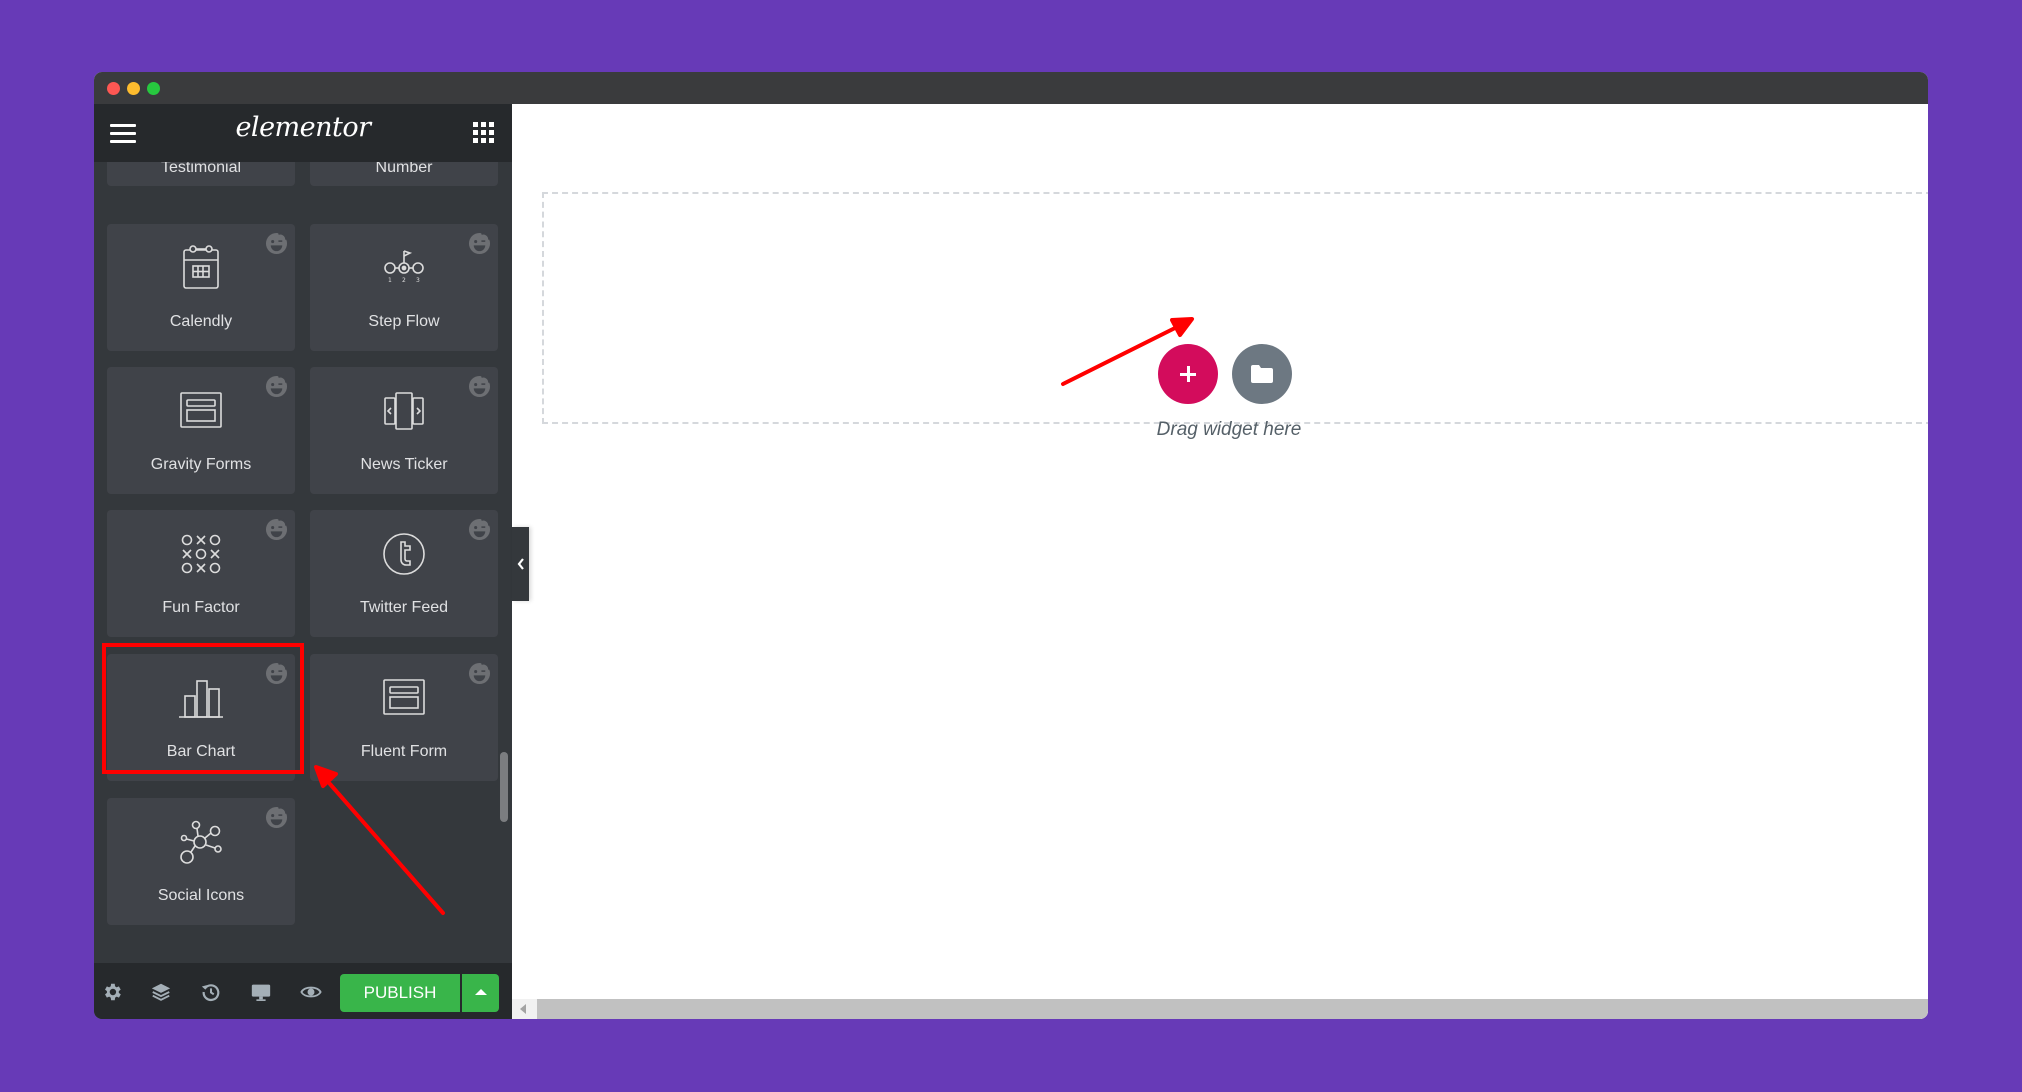 The height and width of the screenshot is (1092, 2022). I want to click on close-window-button, so click(113, 88).